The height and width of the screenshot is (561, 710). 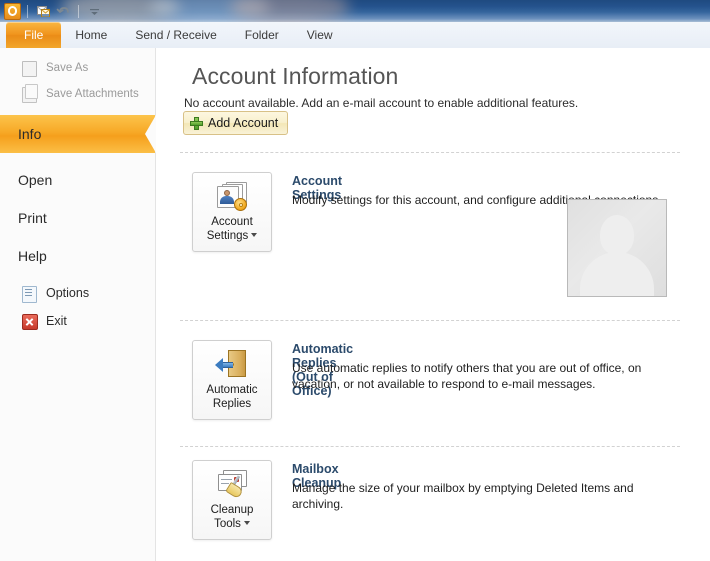 I want to click on sidebar-item-options: Options, so click(x=77, y=293).